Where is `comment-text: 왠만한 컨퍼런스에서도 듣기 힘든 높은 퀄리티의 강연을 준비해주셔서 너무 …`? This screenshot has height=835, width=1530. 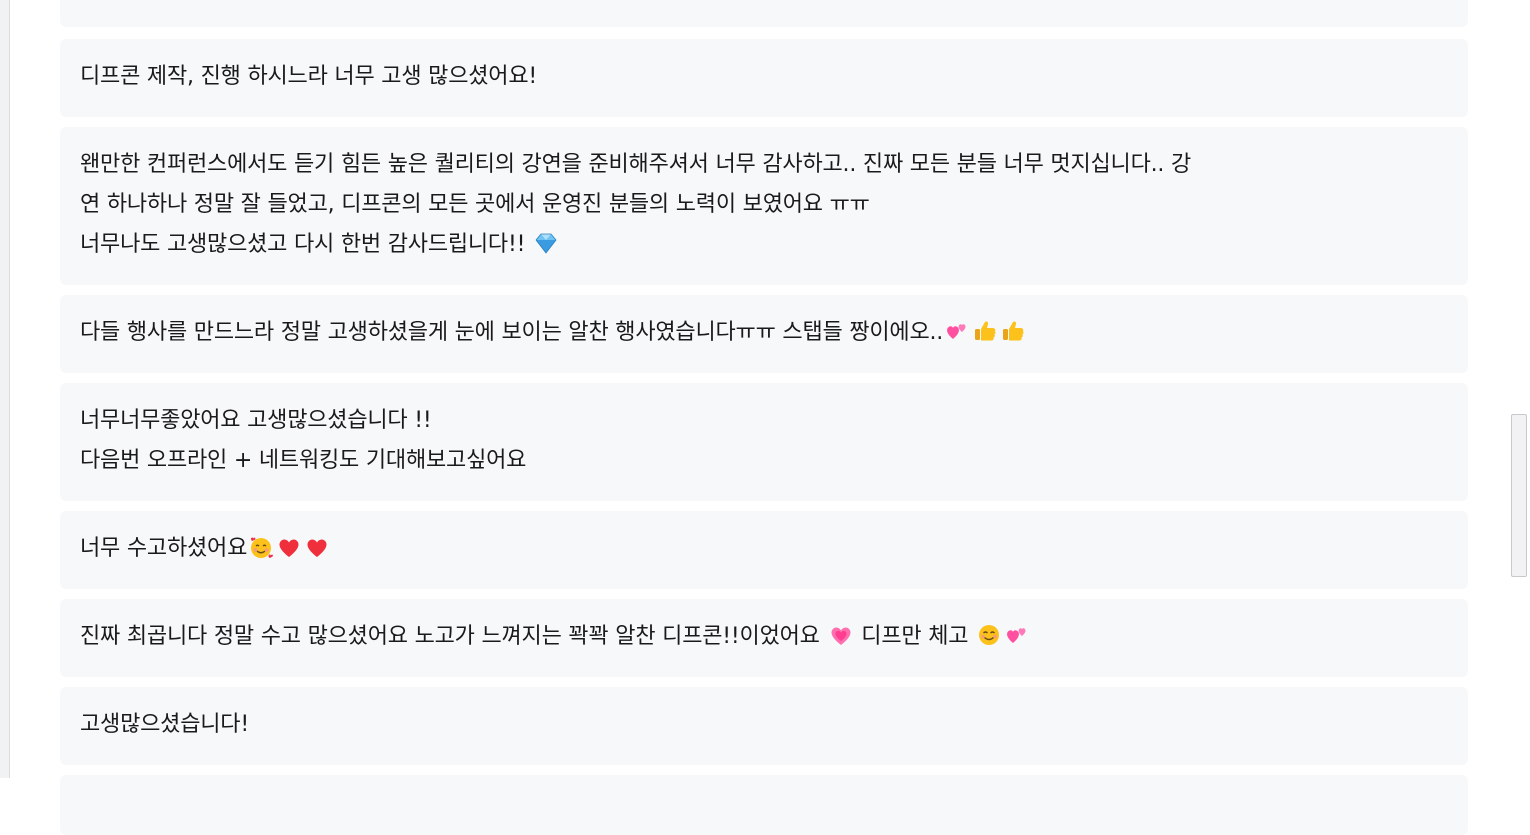 comment-text: 왠만한 컨퍼런스에서도 듣기 힘든 높은 퀄리티의 강연을 준비해주셔서 너무 … is located at coordinates (636, 164).